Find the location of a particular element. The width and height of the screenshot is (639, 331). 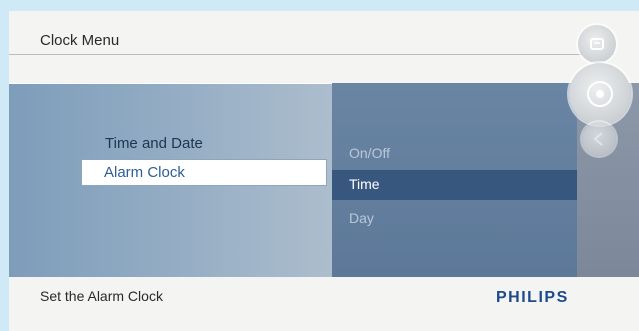

help-text: Set the Alarm Clock is located at coordinates (101, 296).